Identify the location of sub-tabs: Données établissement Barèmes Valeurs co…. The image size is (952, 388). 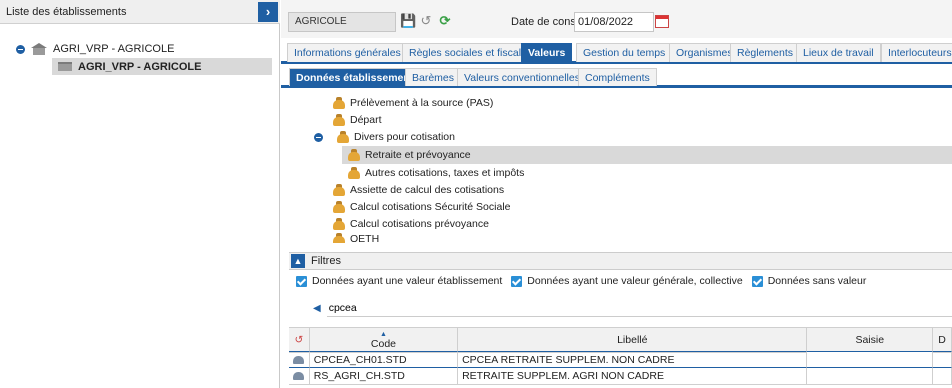
(616, 77).